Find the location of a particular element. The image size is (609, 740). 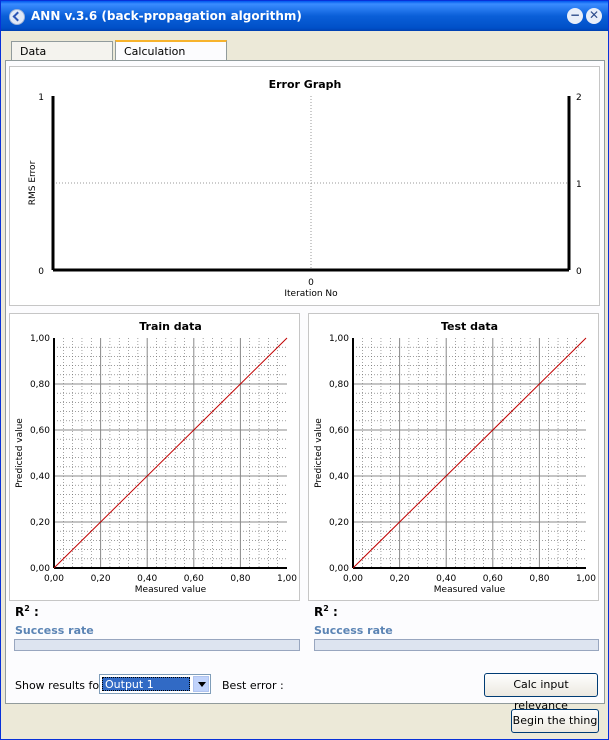

error-right-tick-1: 1 is located at coordinates (579, 185).